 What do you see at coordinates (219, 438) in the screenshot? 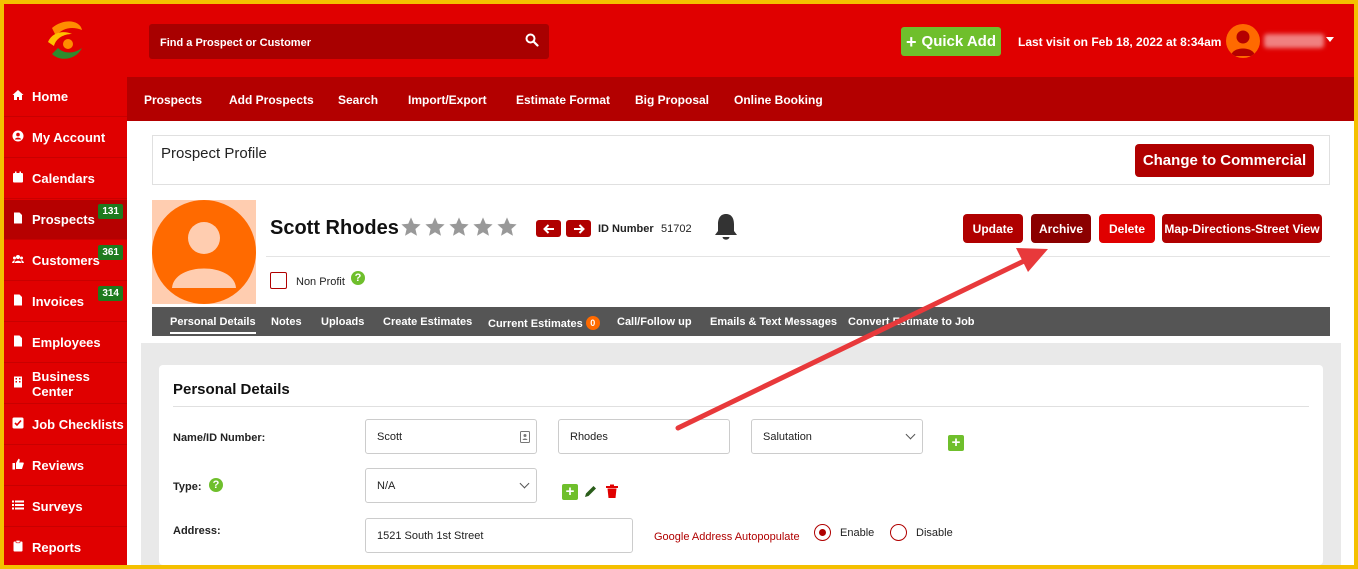
I see `name-id-label: Name/ID Number:` at bounding box center [219, 438].